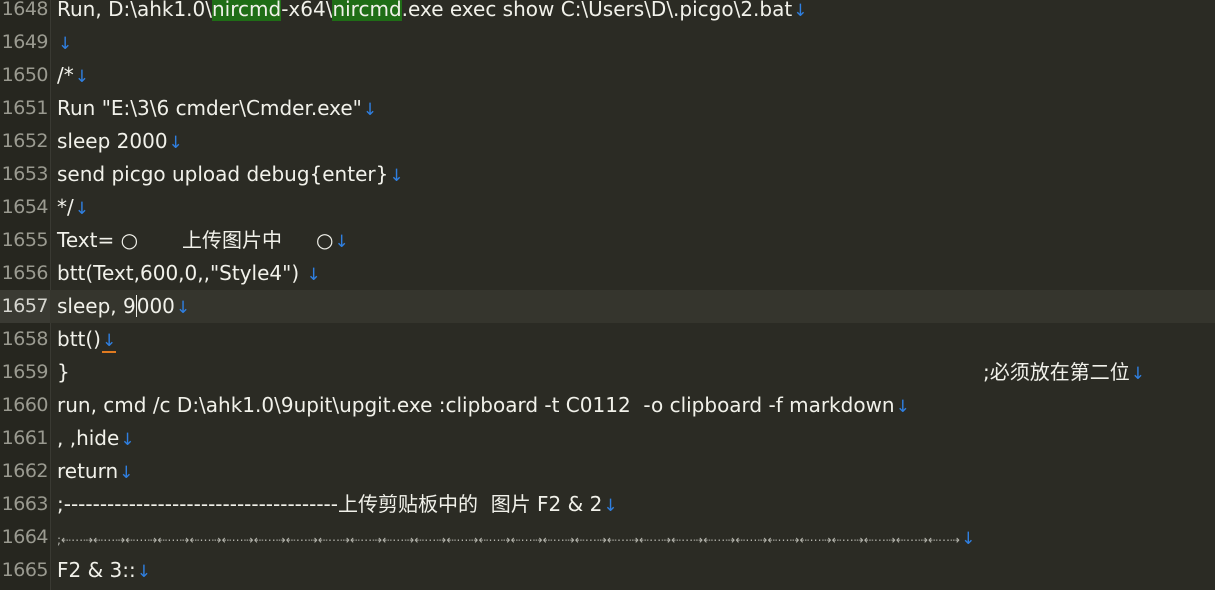 This screenshot has height=590, width=1215. Describe the element at coordinates (96, 438) in the screenshot. I see `line-text: , ,hide↓` at that location.